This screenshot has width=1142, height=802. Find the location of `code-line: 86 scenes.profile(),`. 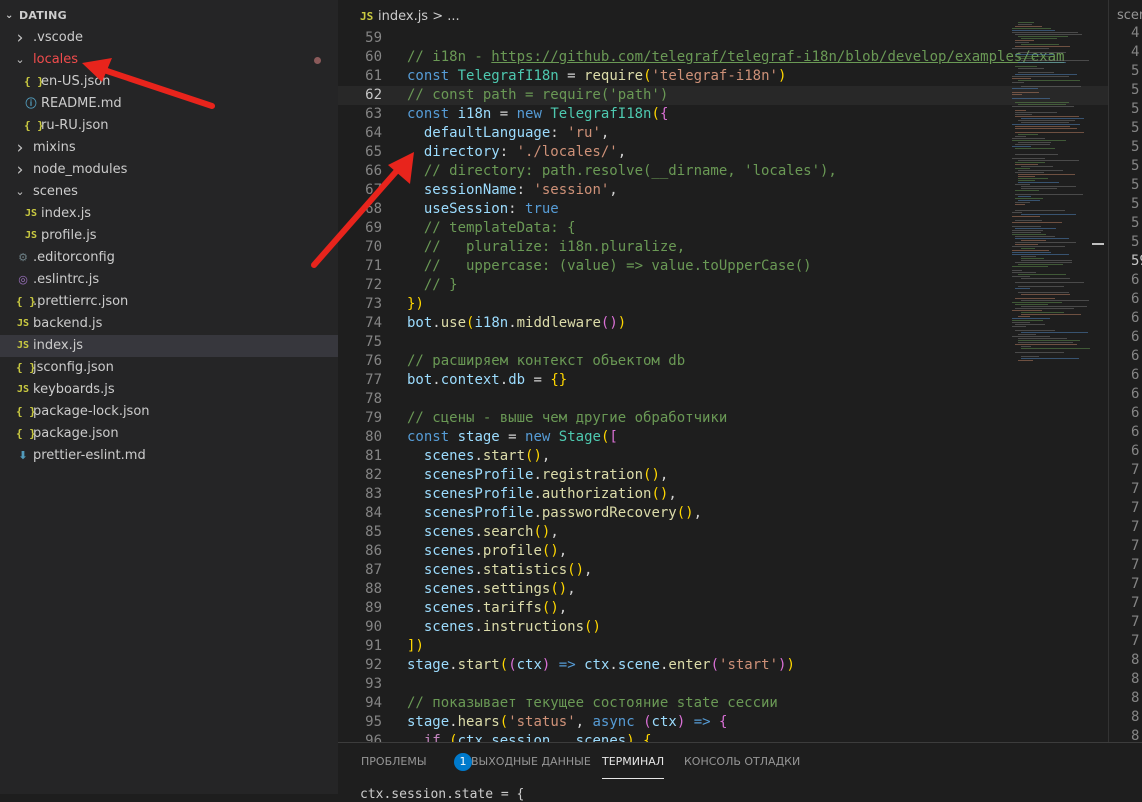

code-line: 86 scenes.profile(), is located at coordinates (723, 551).